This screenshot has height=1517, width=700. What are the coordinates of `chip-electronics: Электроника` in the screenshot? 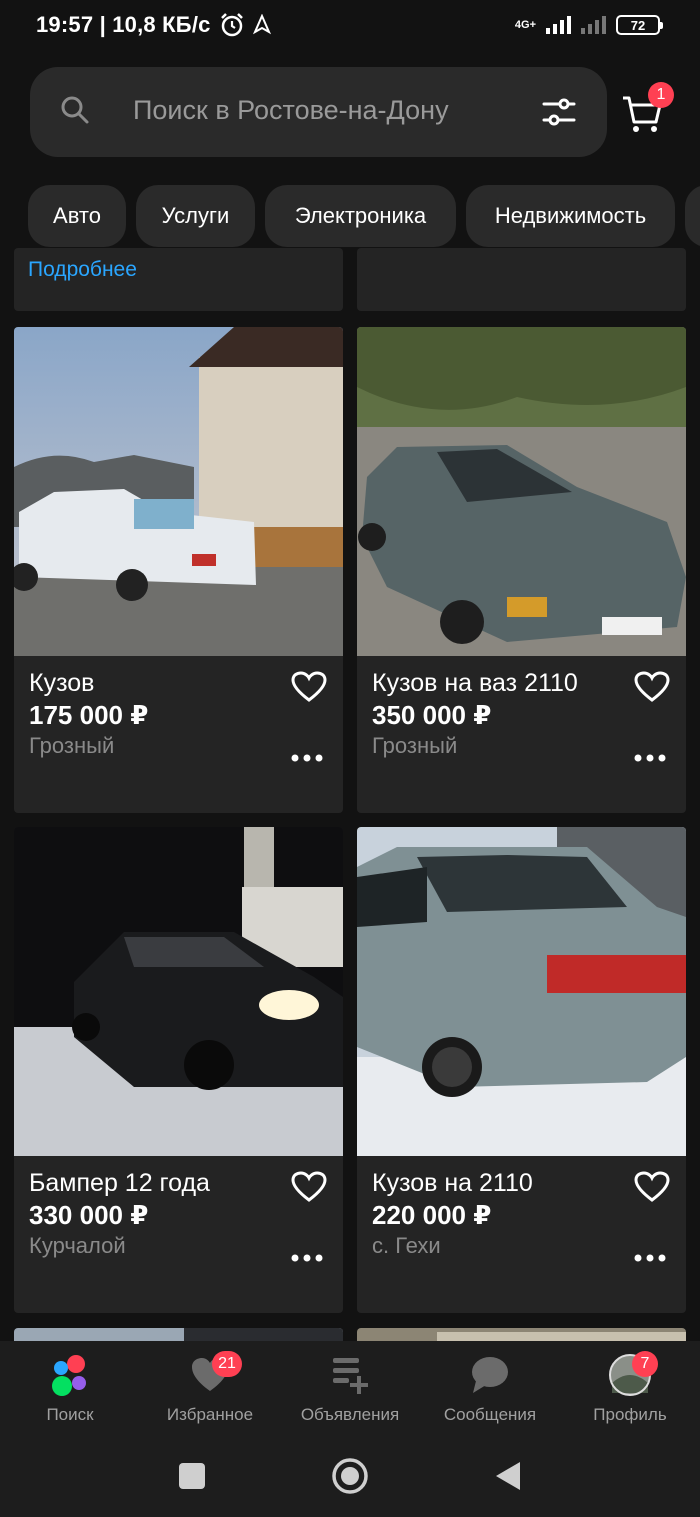 It's located at (360, 216).